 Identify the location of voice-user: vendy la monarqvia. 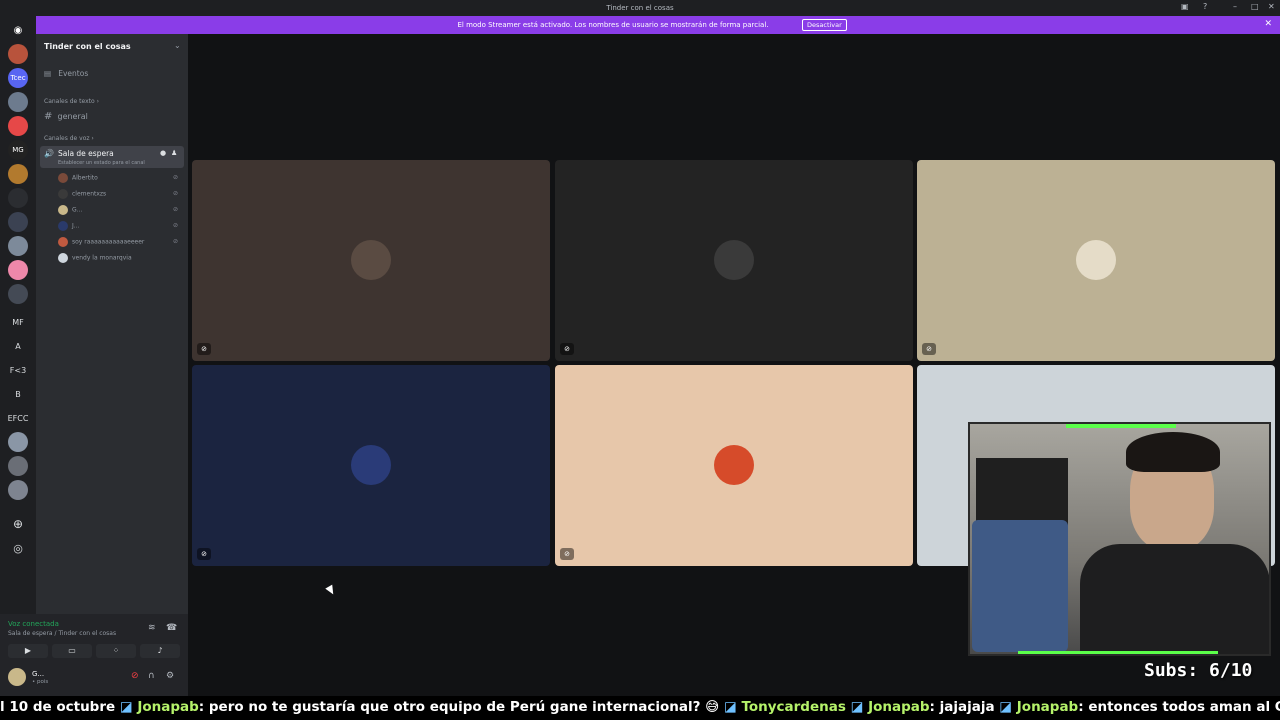
(95, 258).